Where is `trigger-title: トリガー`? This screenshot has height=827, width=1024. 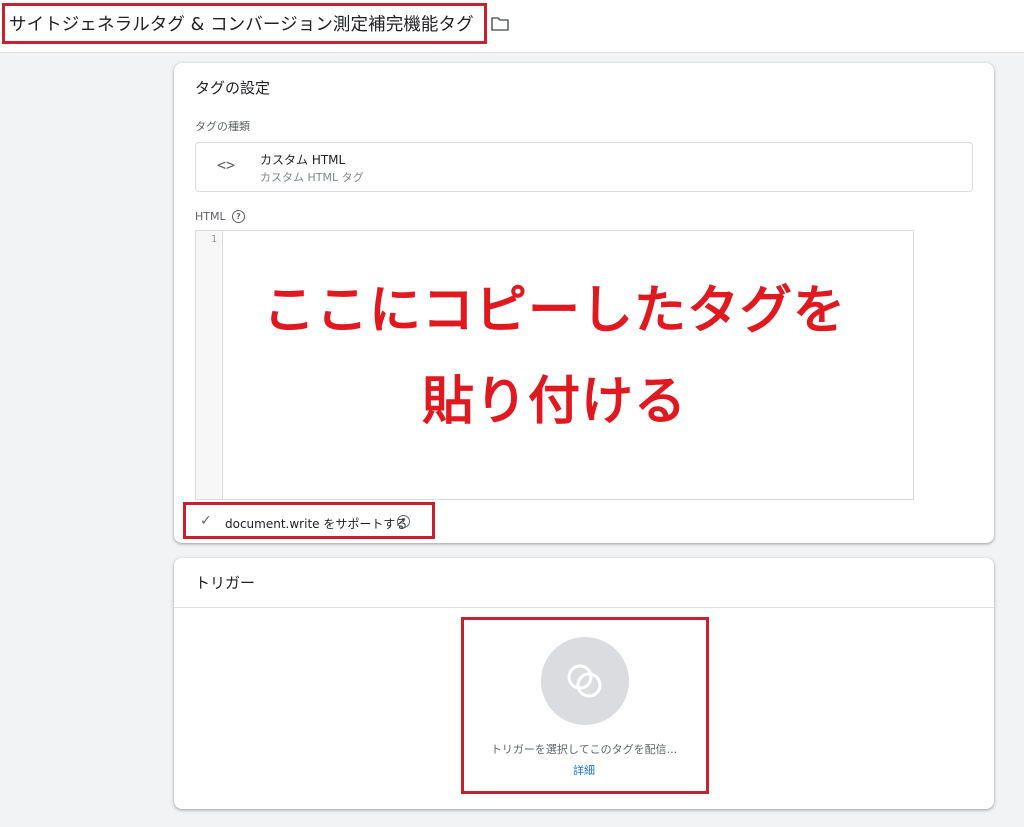
trigger-title: トリガー is located at coordinates (225, 583).